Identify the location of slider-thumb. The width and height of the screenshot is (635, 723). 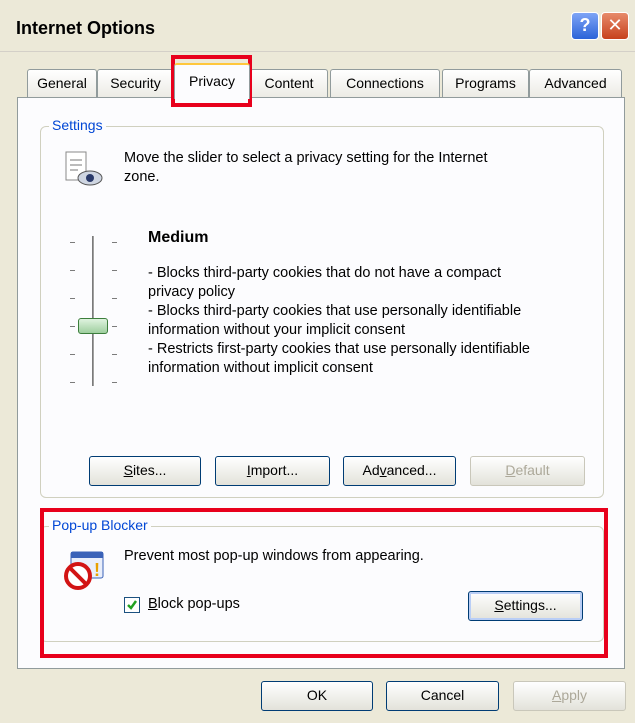
(93, 326).